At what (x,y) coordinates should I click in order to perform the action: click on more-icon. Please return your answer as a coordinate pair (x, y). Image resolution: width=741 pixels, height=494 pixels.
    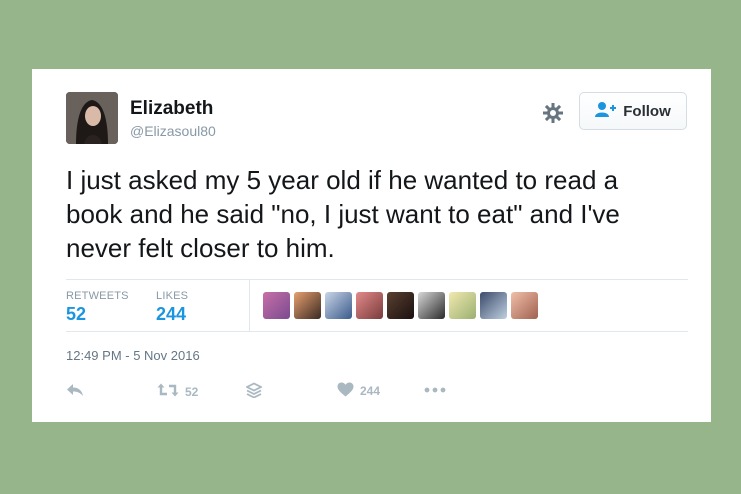
    Looking at the image, I should click on (435, 389).